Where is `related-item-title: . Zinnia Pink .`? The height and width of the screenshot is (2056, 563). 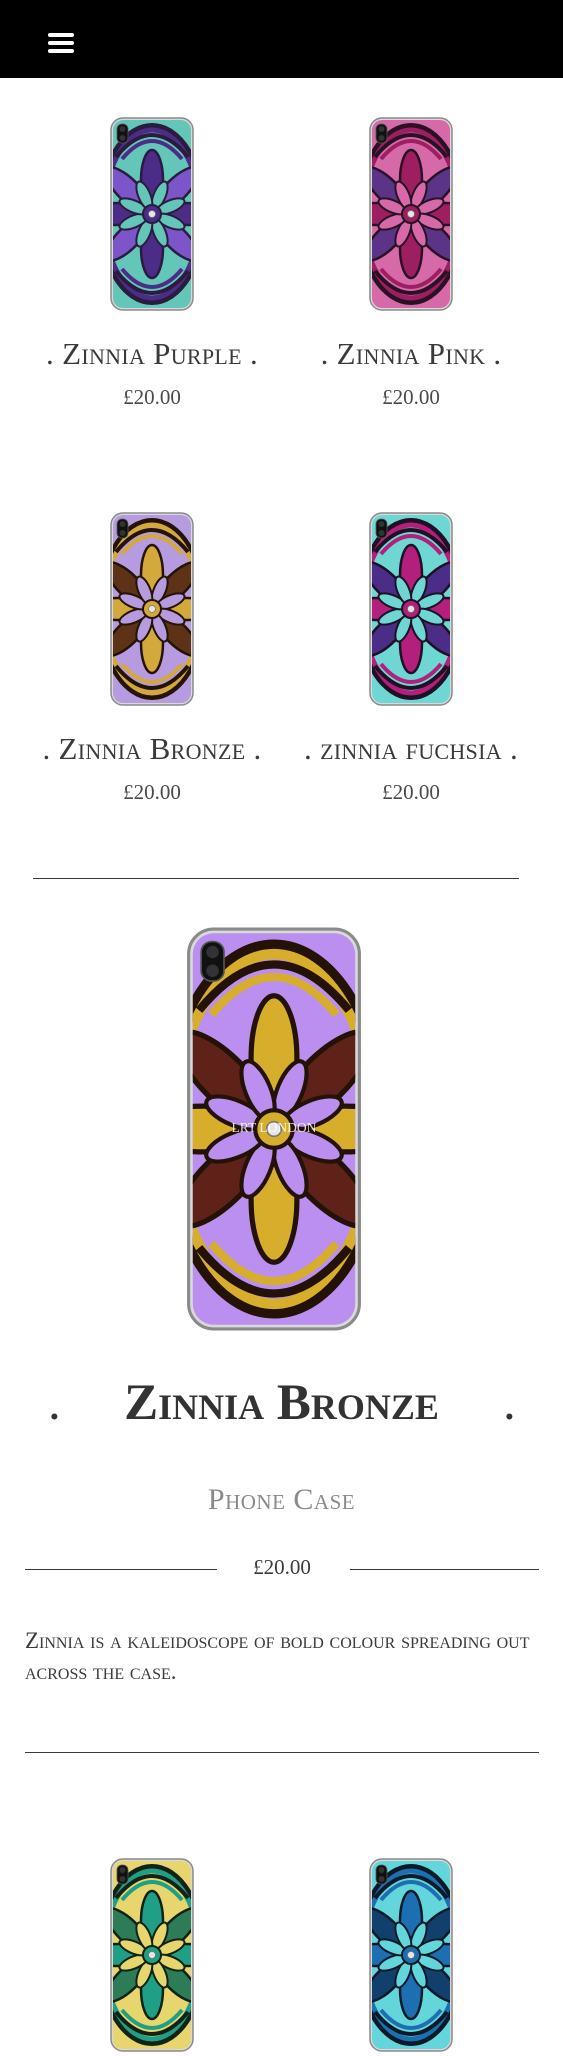 related-item-title: . Zinnia Pink . is located at coordinates (411, 353).